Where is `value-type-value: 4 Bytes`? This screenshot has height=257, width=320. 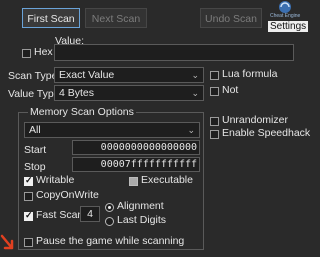
value-type-value: 4 Bytes is located at coordinates (77, 93).